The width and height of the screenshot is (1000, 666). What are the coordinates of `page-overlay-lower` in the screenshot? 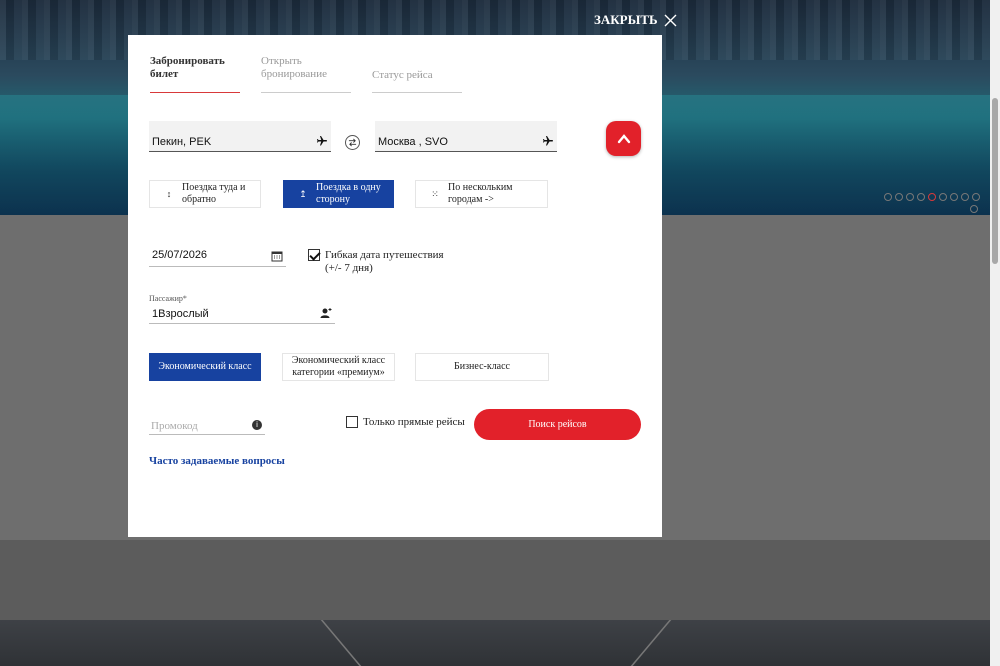 It's located at (495, 580).